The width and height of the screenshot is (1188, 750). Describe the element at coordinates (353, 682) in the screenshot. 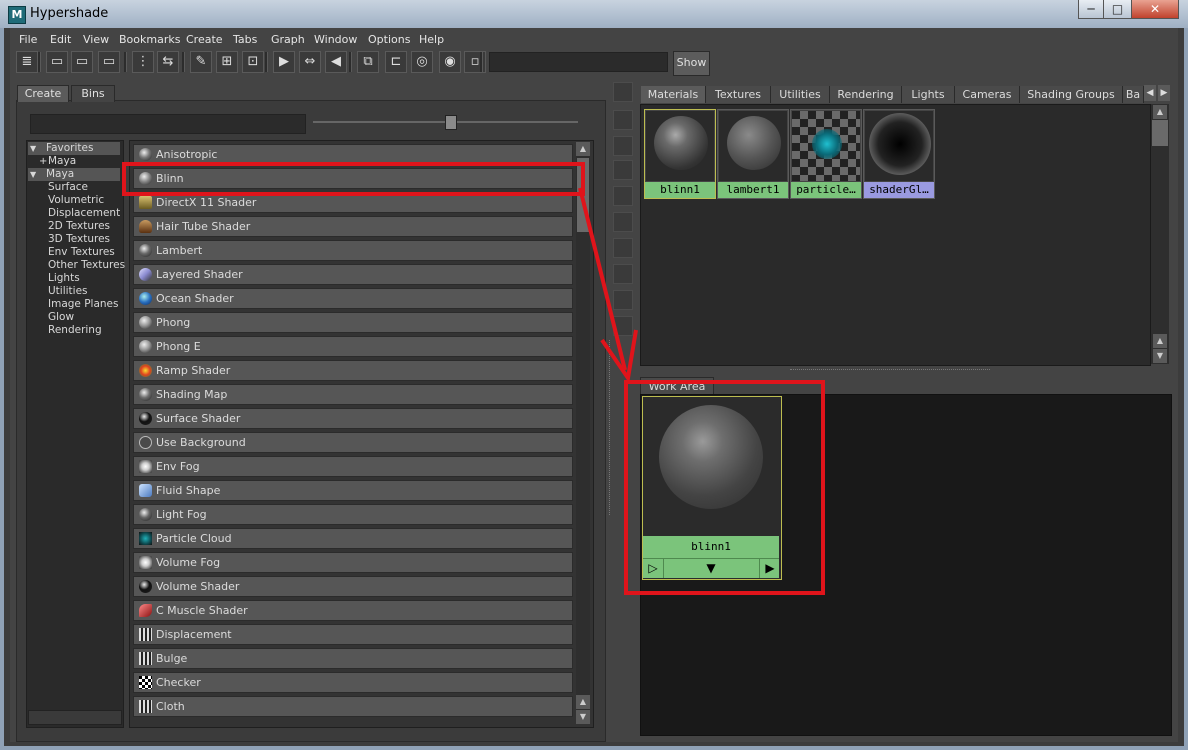

I see `create-item-checker: Checker` at that location.